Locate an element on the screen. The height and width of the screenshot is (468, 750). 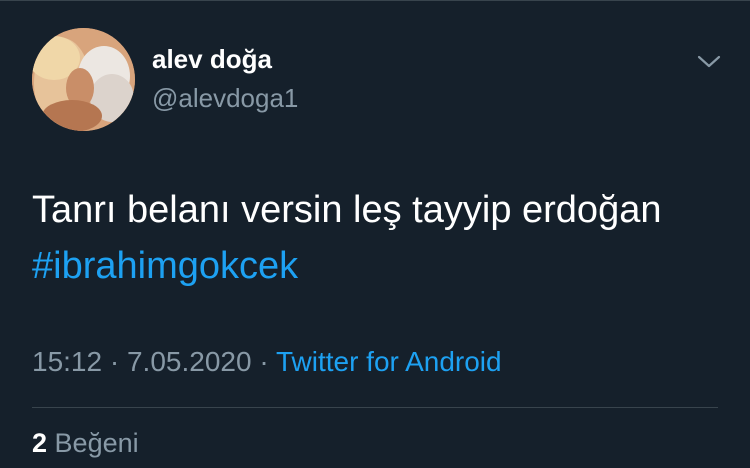
avatar is located at coordinates (83, 79).